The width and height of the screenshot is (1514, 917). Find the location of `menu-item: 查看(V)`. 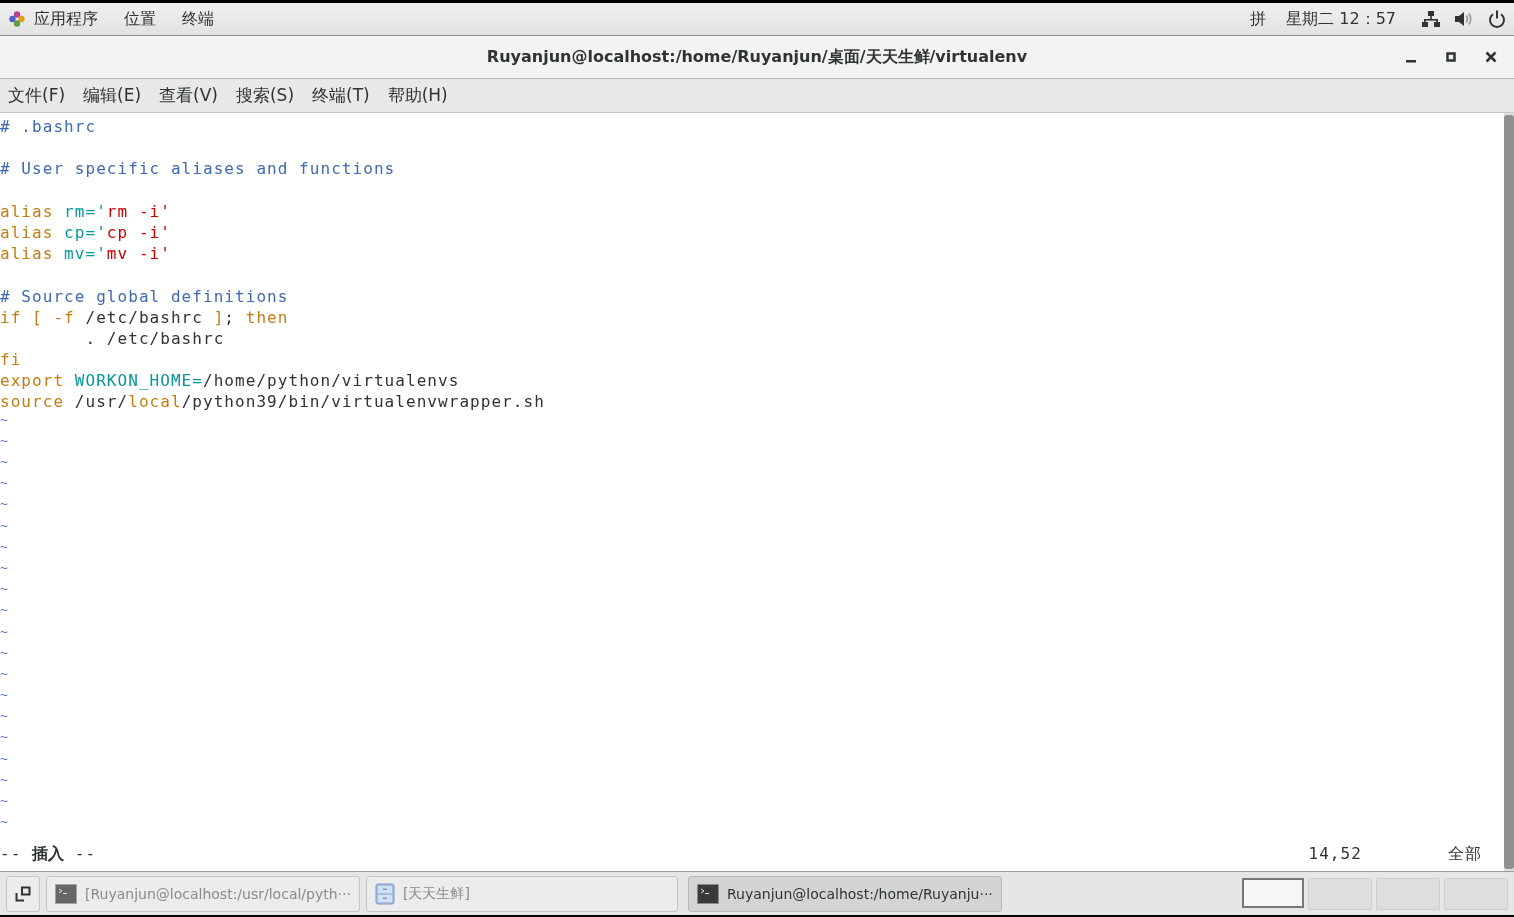

menu-item: 查看(V) is located at coordinates (188, 95).